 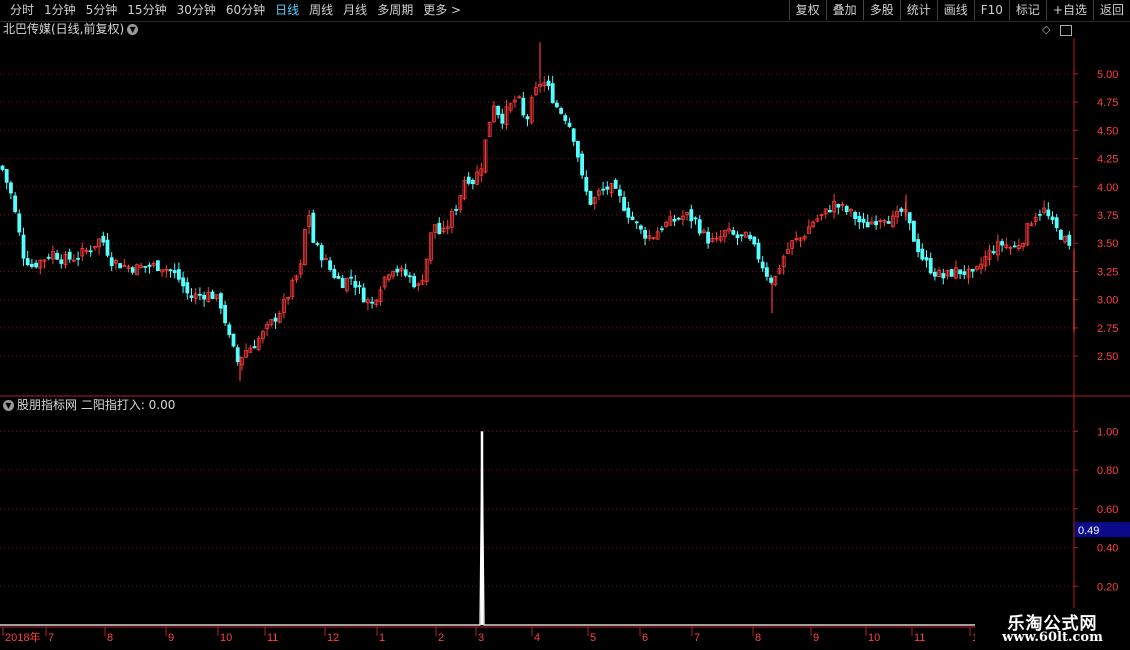 I want to click on y-tick-label: 4.25, so click(x=1107, y=160).